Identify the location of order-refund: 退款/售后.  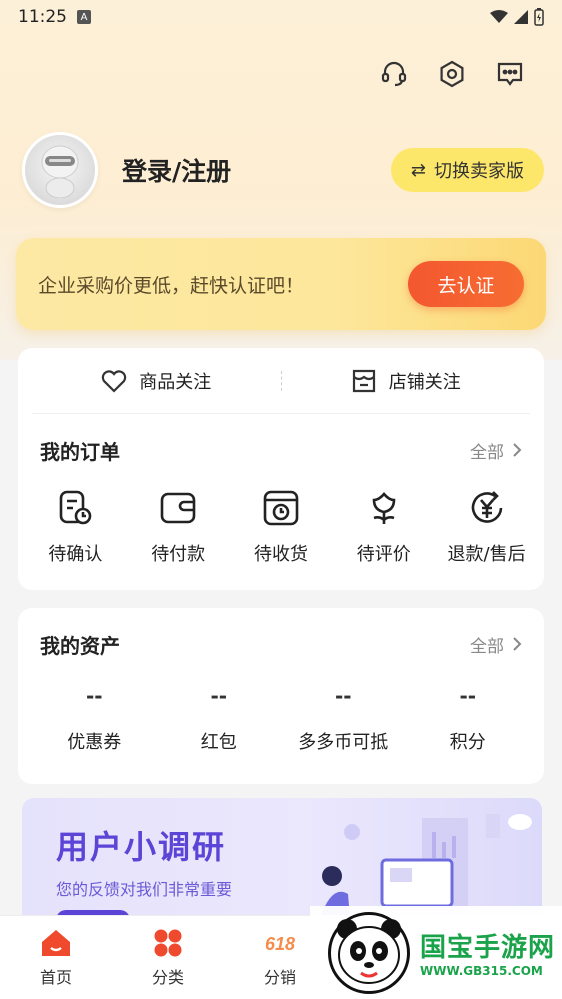
(486, 526).